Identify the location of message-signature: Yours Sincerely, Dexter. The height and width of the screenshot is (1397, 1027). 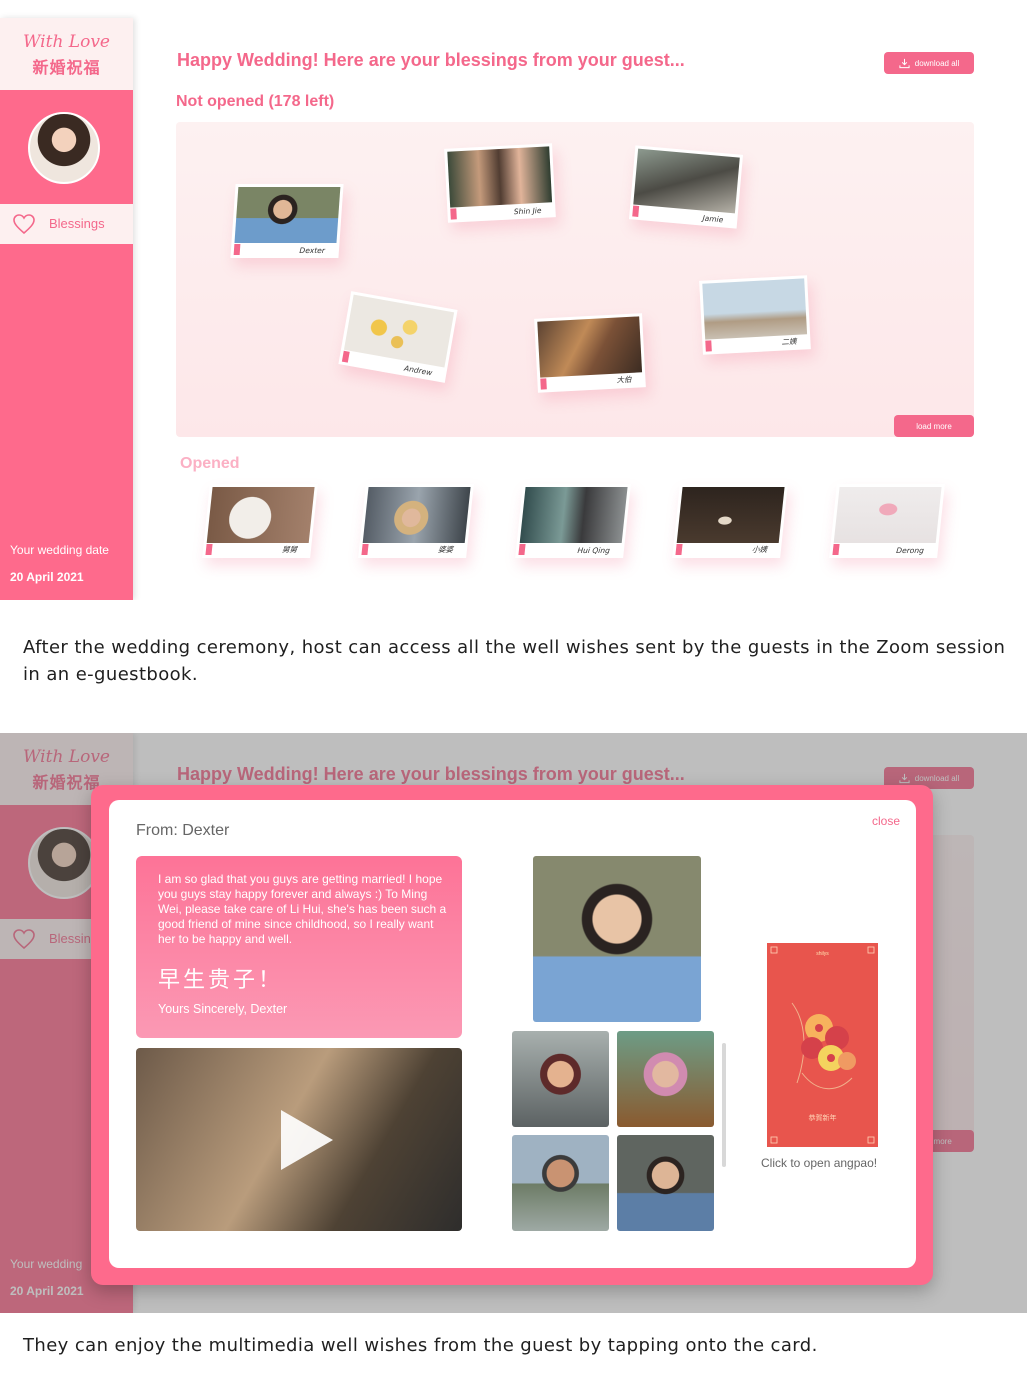
(223, 1009).